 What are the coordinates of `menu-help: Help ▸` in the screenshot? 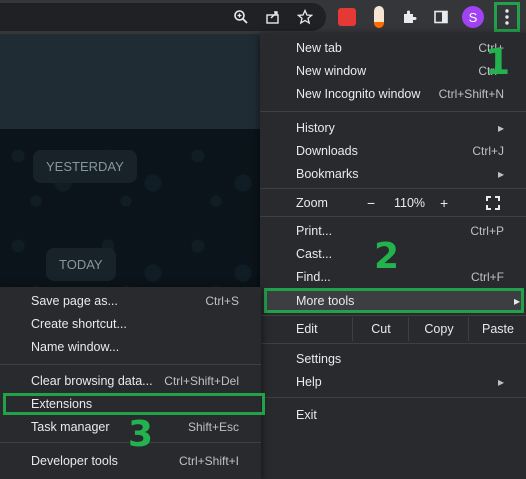 It's located at (393, 381).